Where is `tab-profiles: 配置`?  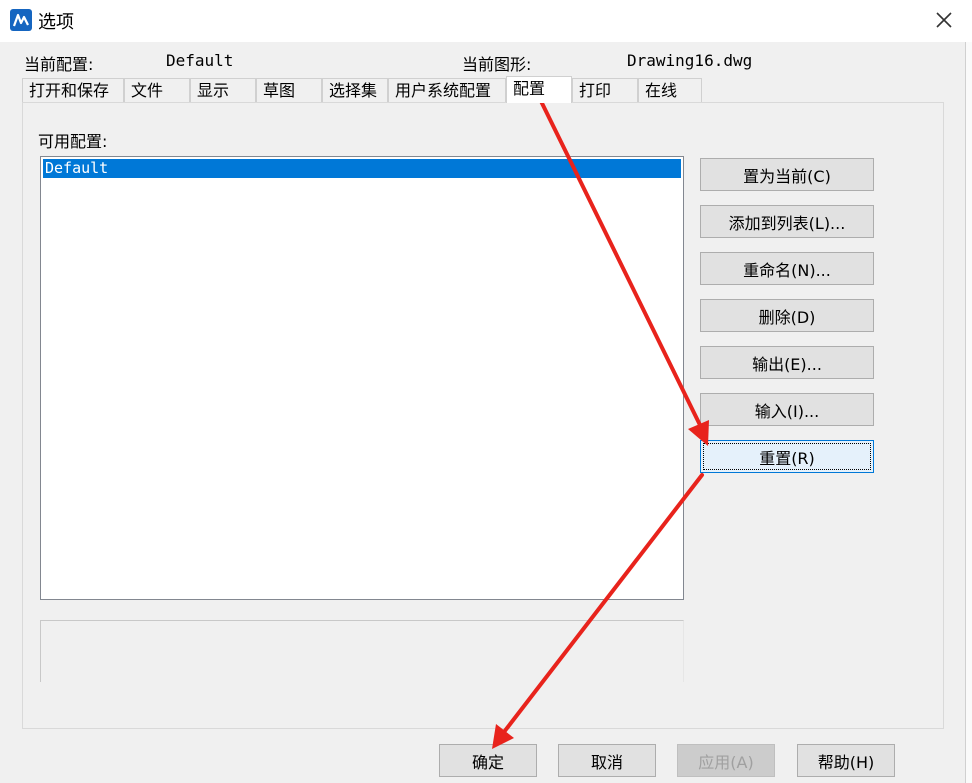
tab-profiles: 配置 is located at coordinates (539, 89).